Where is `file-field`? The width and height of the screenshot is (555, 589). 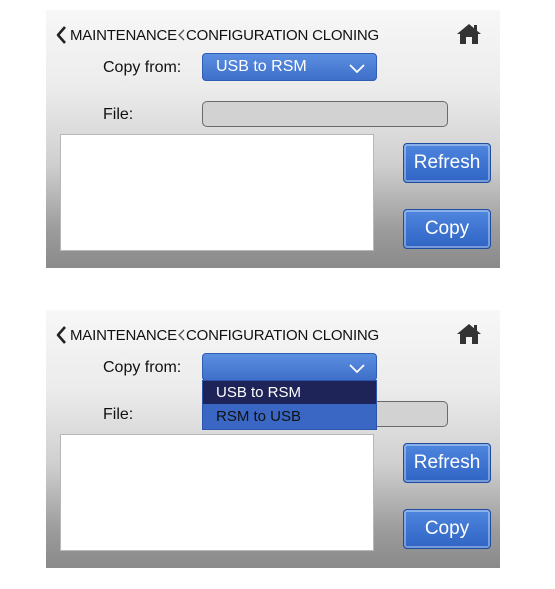 file-field is located at coordinates (325, 114).